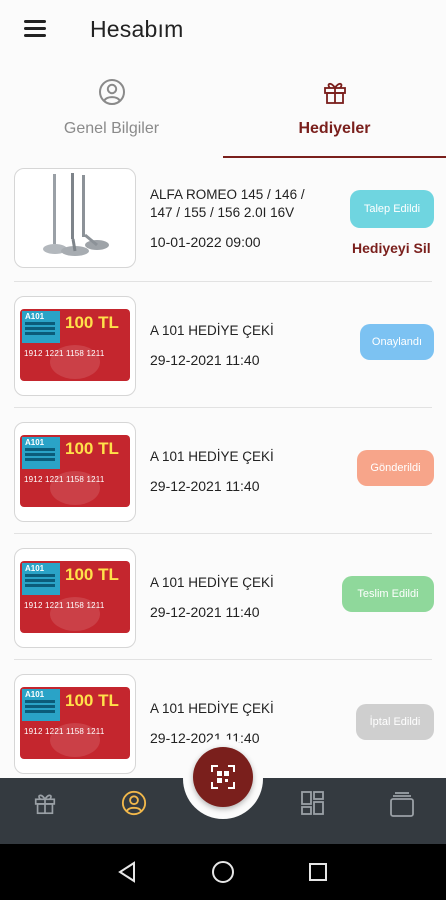 The width and height of the screenshot is (446, 900). I want to click on tab-bar: Genel Bilgiler Hediyeler, so click(223, 114).